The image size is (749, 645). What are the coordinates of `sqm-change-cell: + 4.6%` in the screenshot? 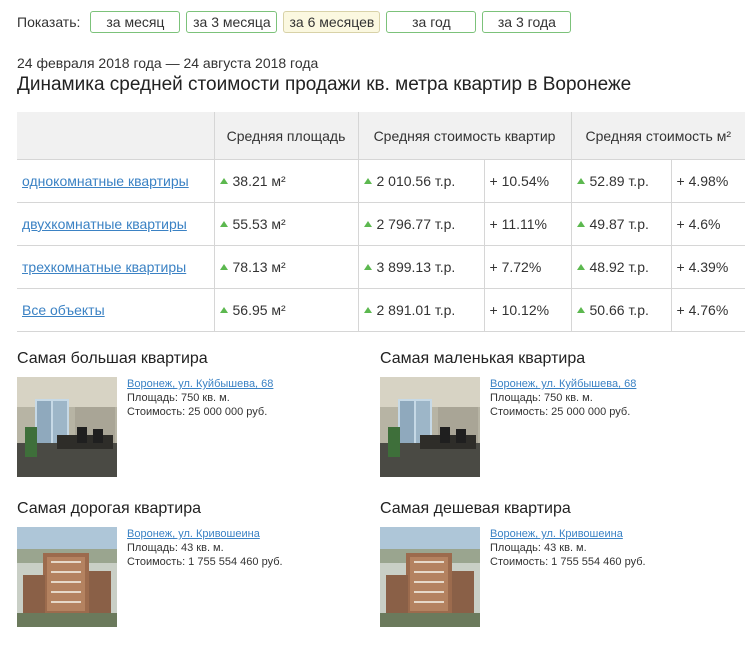 It's located at (708, 224).